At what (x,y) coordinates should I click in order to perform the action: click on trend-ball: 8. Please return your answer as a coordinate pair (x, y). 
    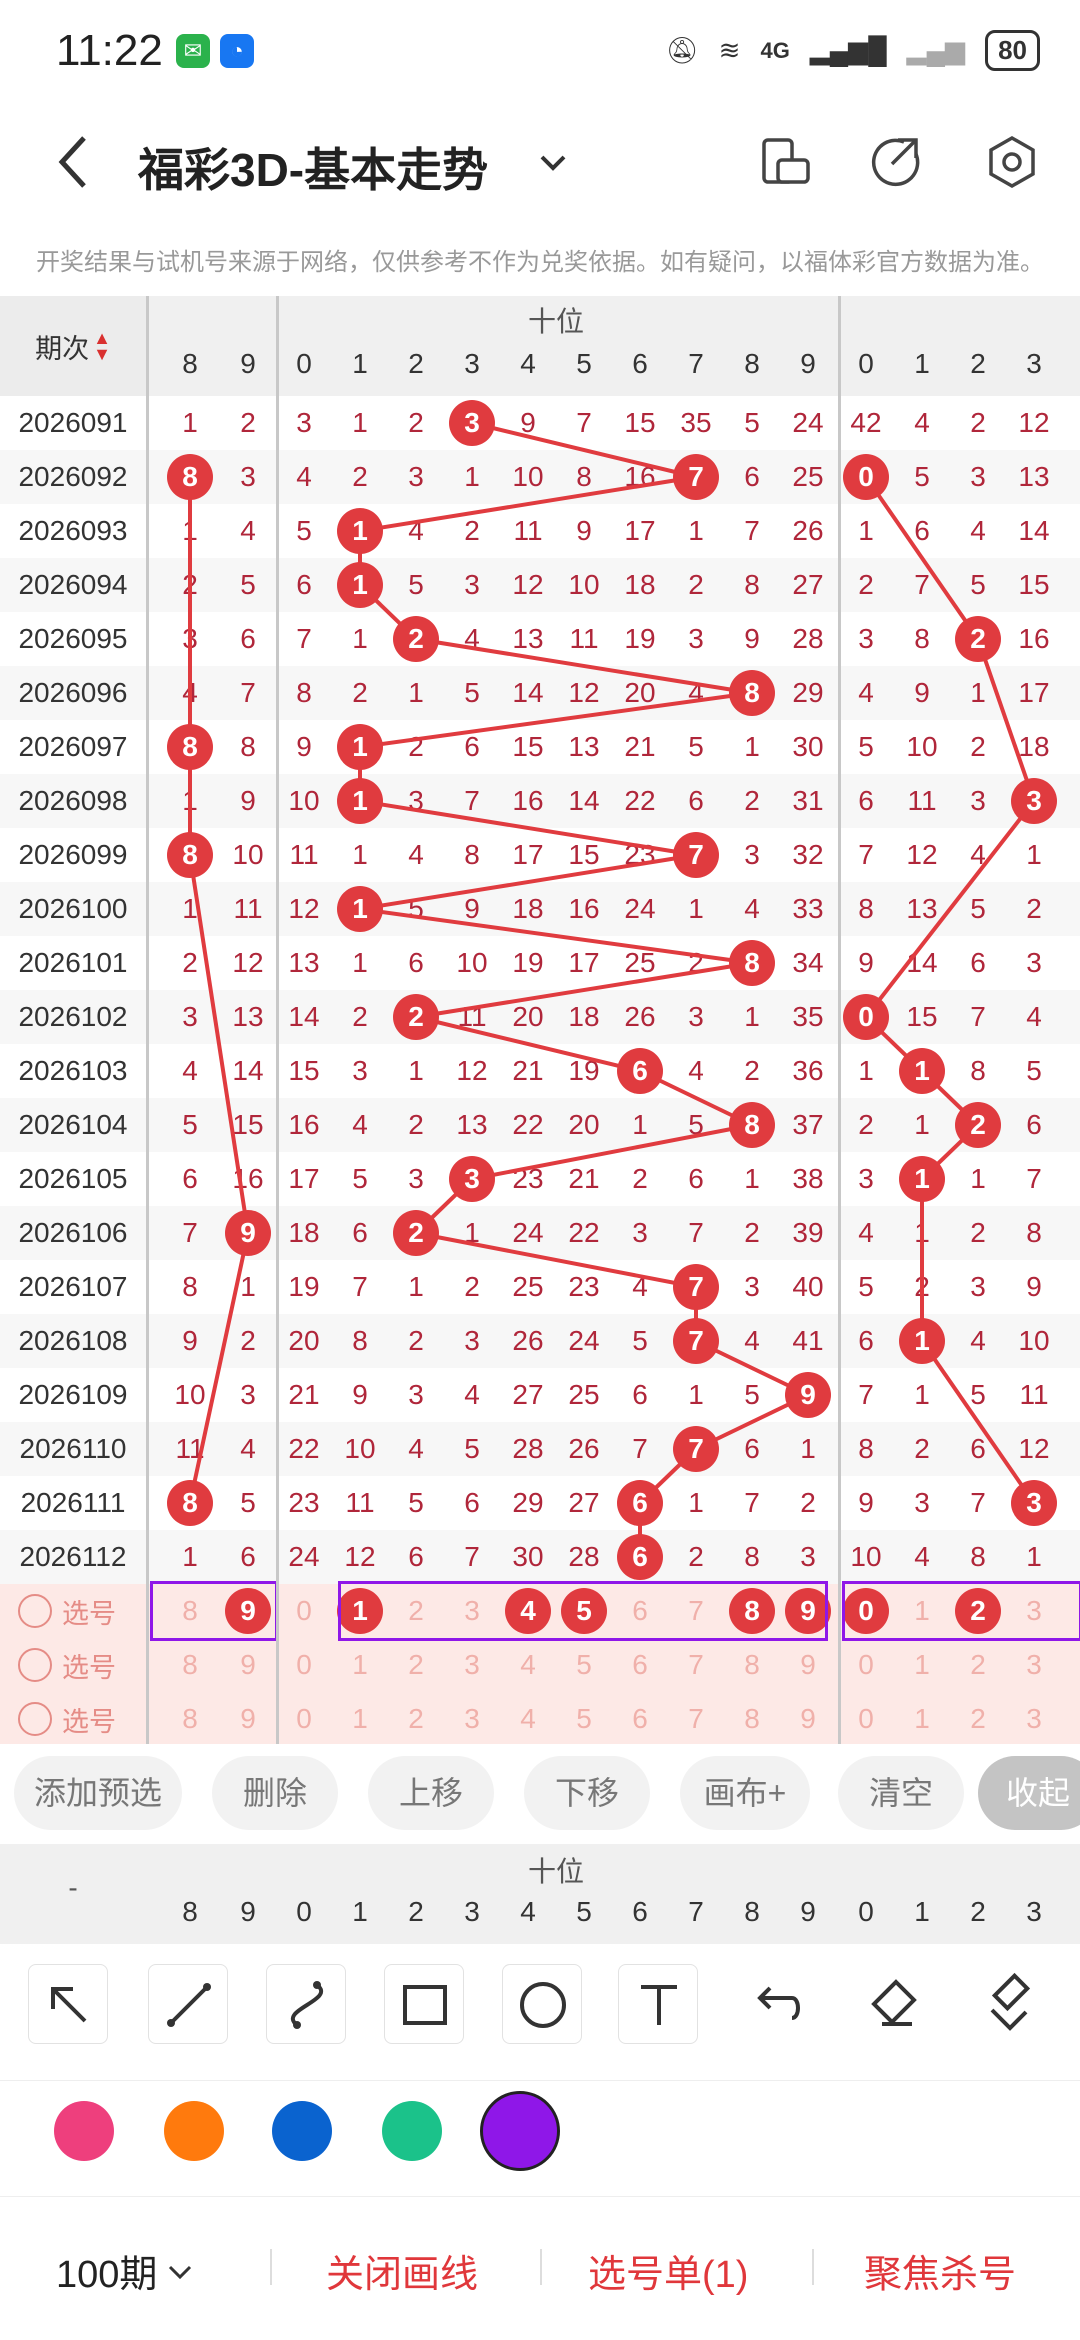
    Looking at the image, I should click on (752, 963).